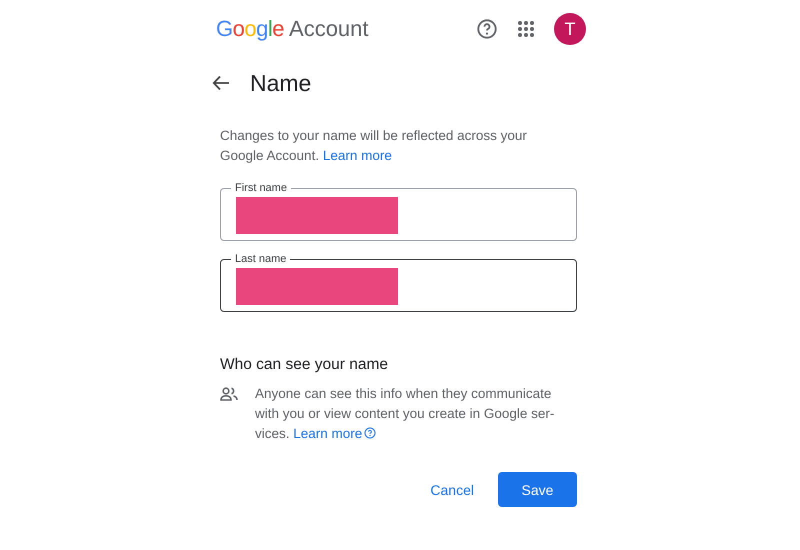  I want to click on apps-grid-icon, so click(526, 29).